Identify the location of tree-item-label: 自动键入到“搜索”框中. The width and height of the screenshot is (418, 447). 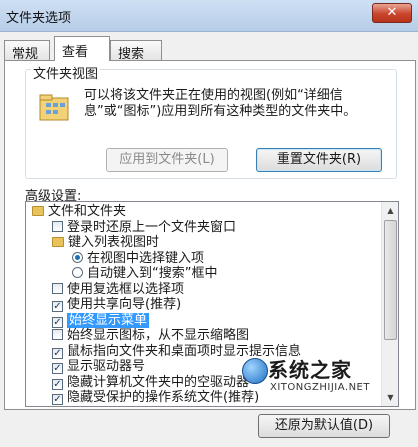
(152, 273).